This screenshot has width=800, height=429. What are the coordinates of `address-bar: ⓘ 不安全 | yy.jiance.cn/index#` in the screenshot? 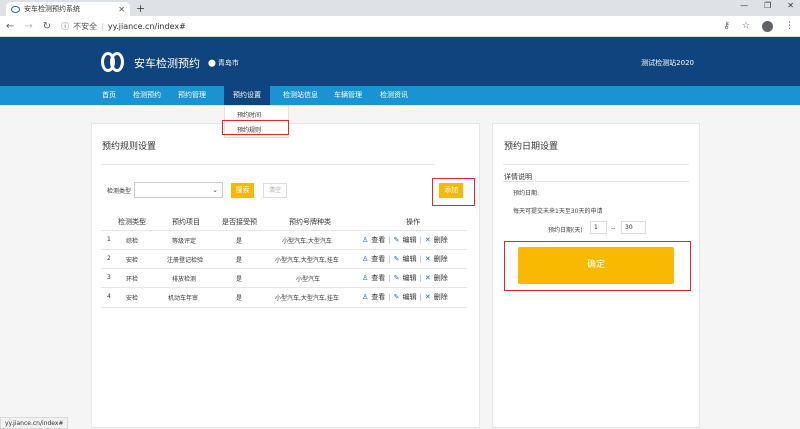 It's located at (387, 26).